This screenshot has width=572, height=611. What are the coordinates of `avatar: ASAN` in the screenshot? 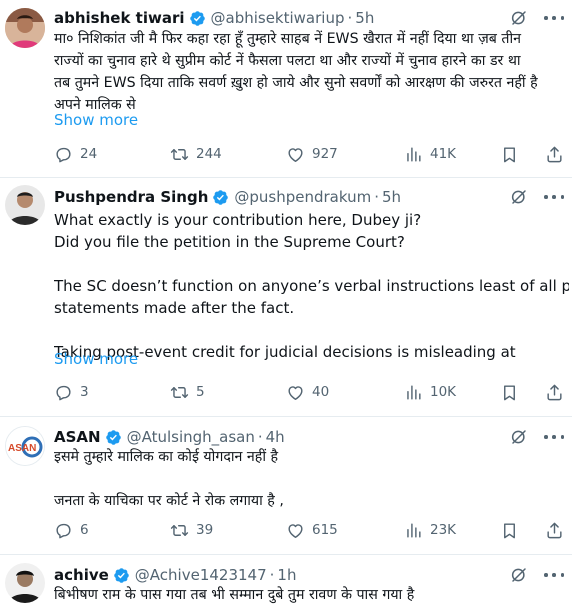 It's located at (25, 446).